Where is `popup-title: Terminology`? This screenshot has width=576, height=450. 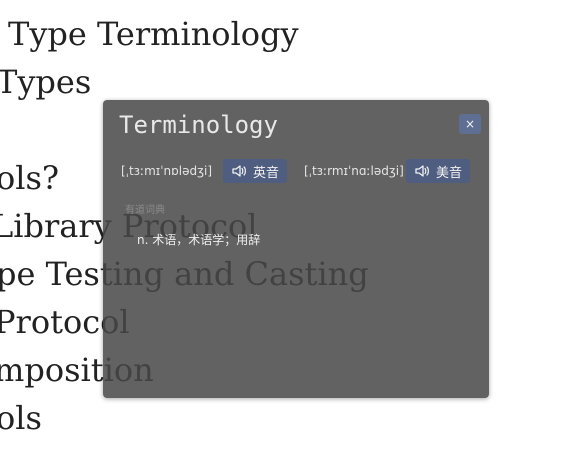 popup-title: Terminology is located at coordinates (198, 125).